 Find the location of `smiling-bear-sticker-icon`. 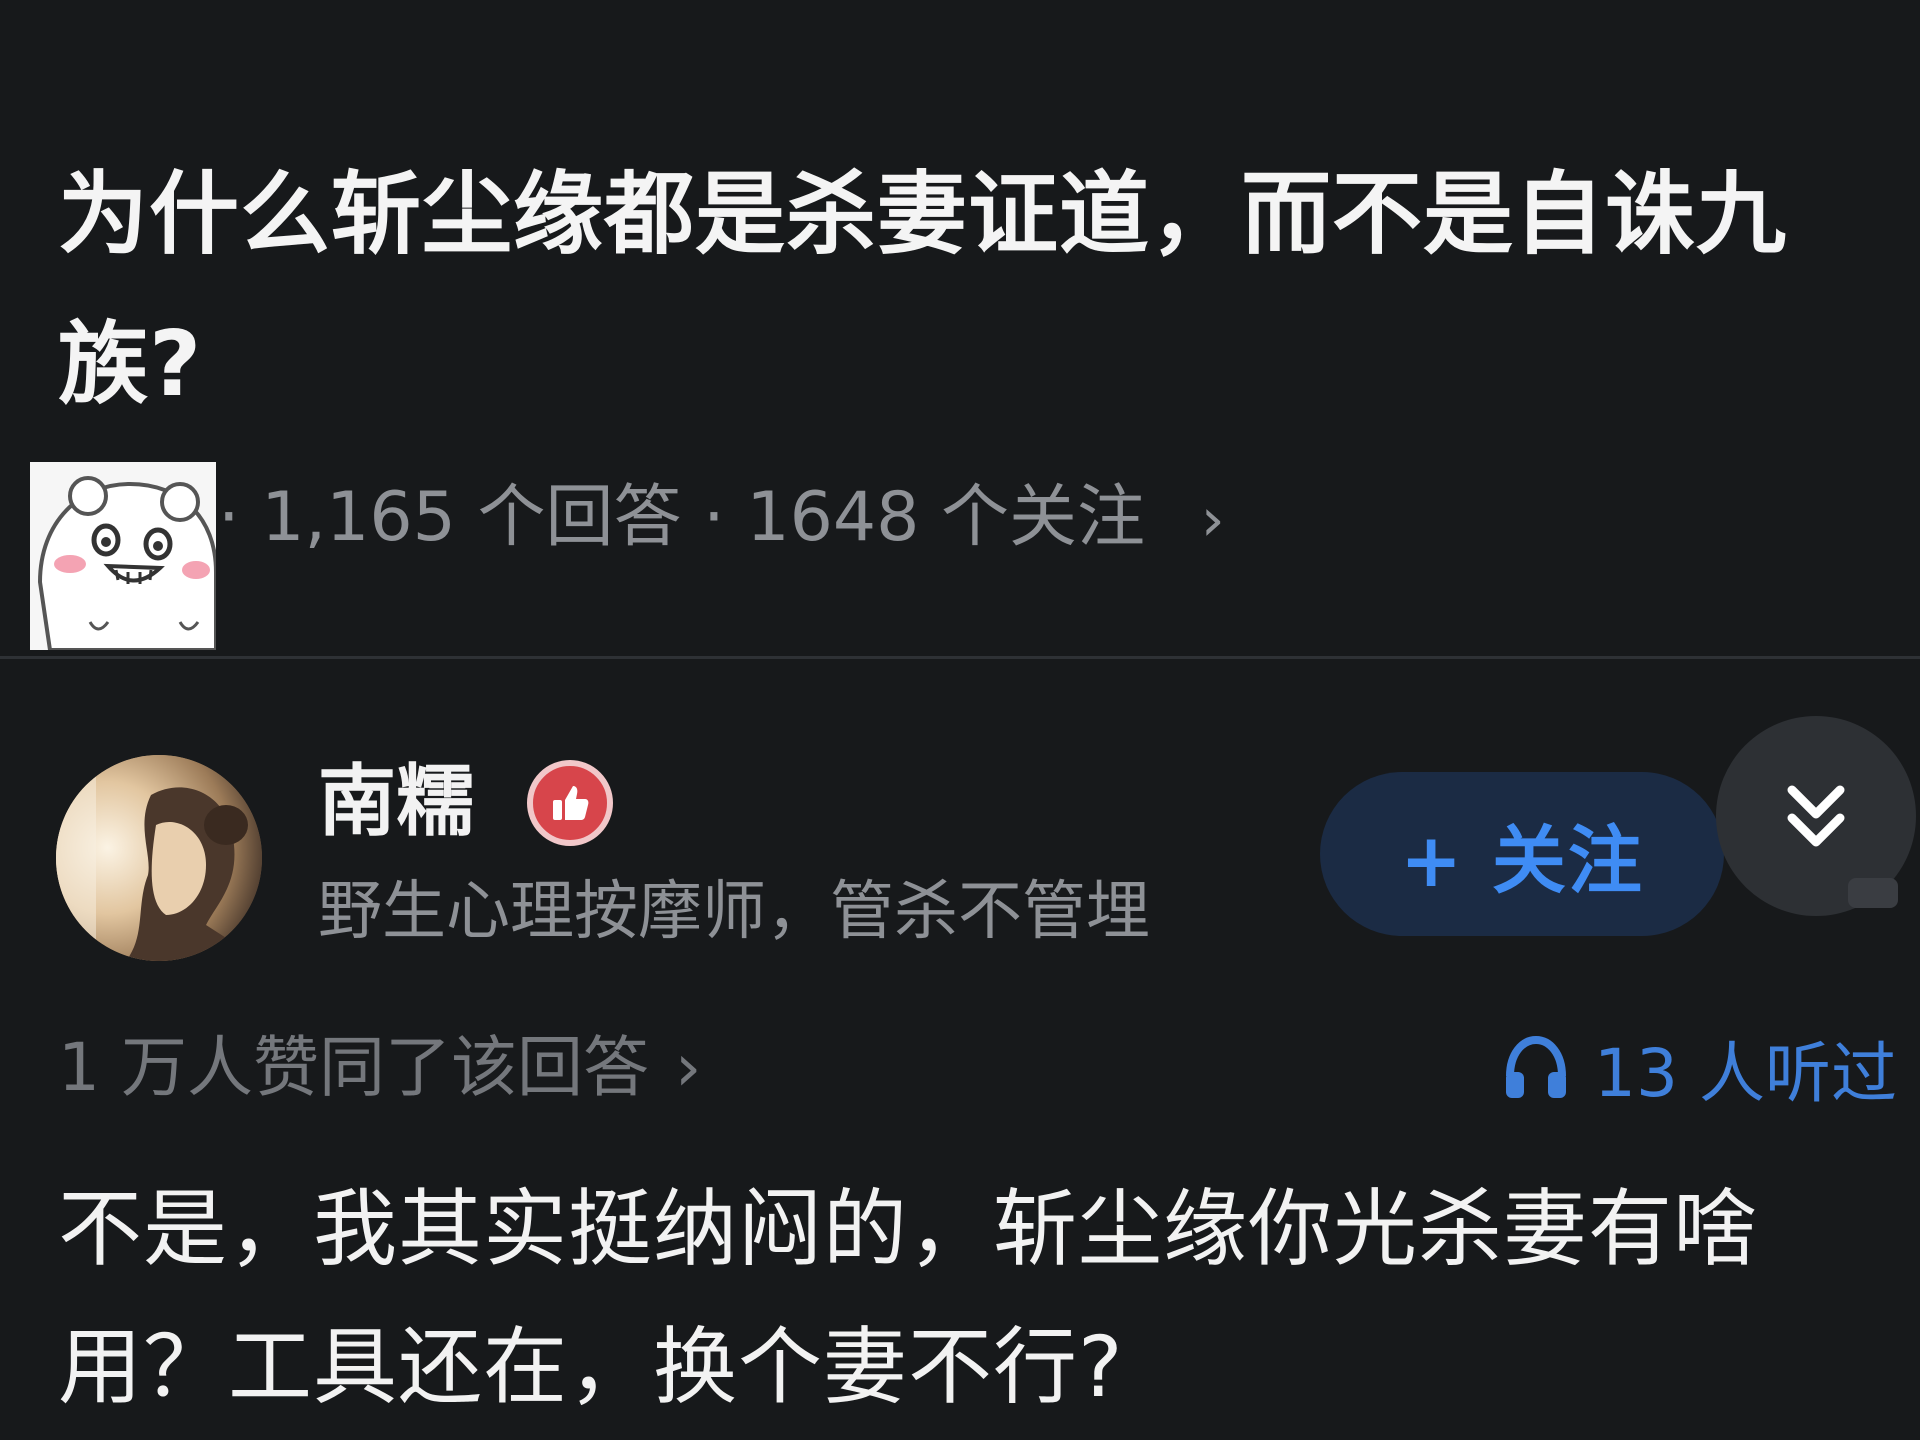

smiling-bear-sticker-icon is located at coordinates (123, 556).